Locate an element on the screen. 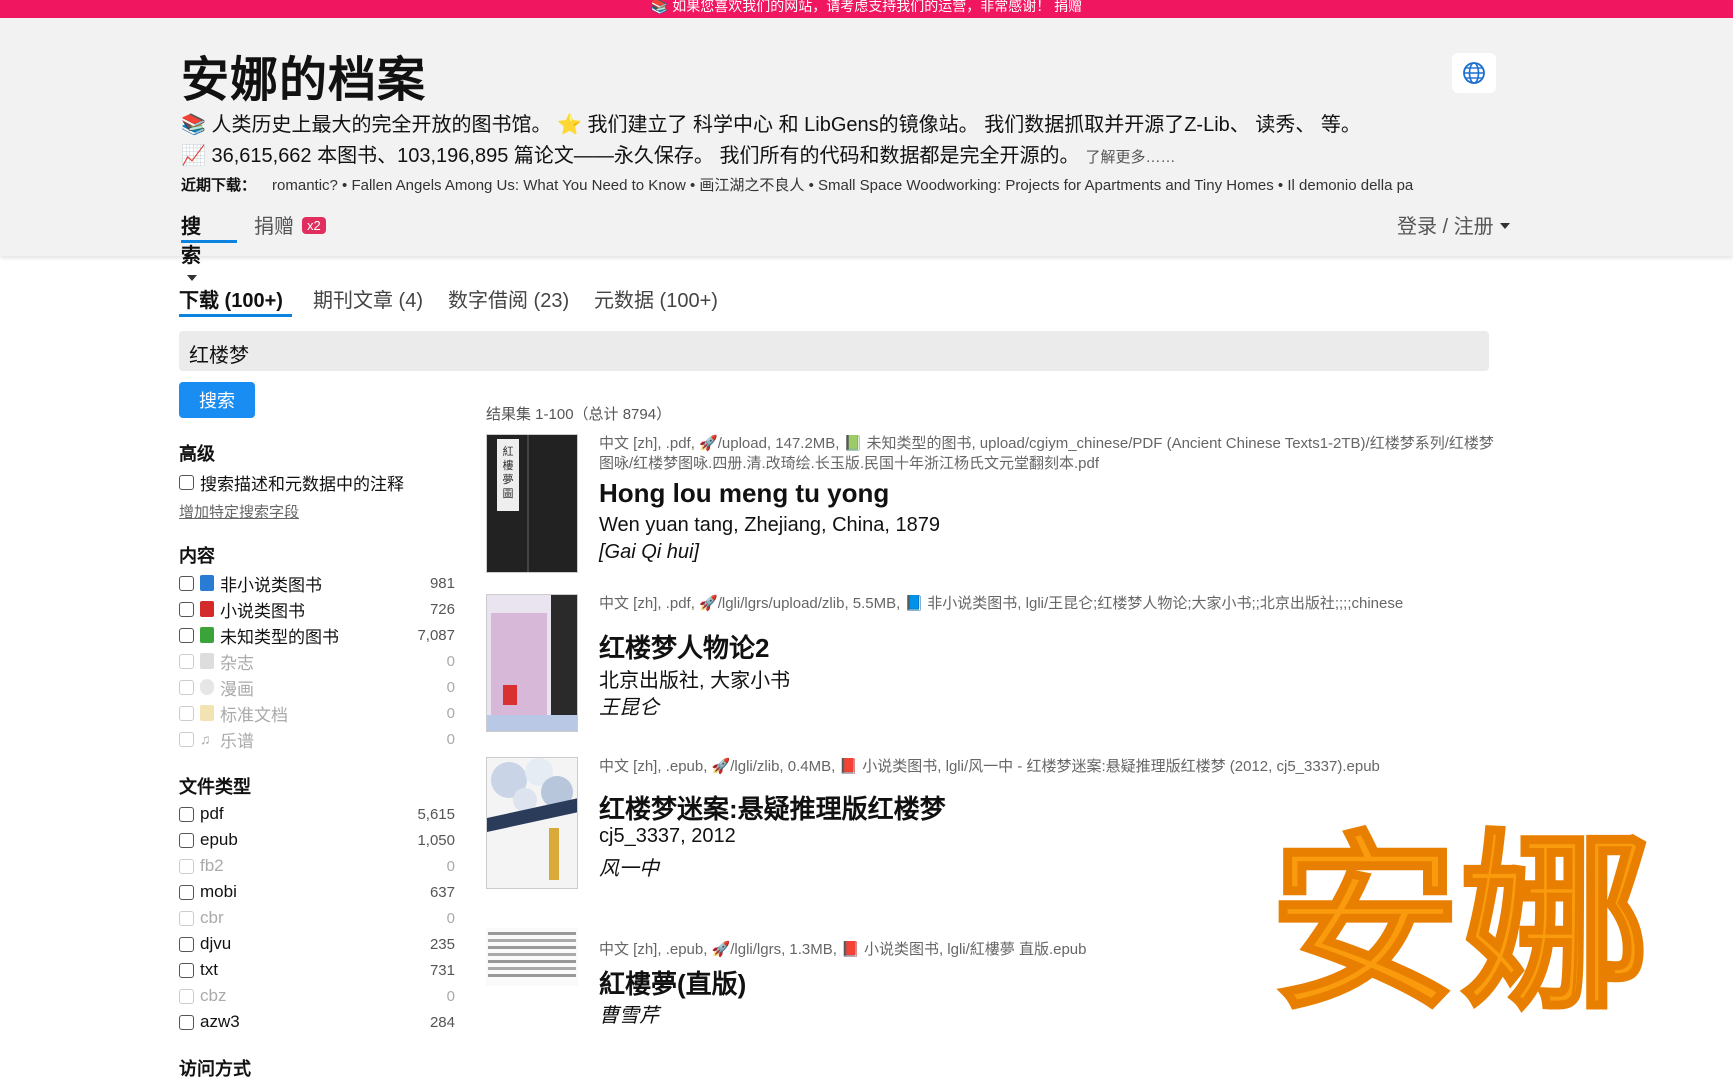 Image resolution: width=1733 pixels, height=1080 pixels. filter-label: djvu is located at coordinates (216, 943).